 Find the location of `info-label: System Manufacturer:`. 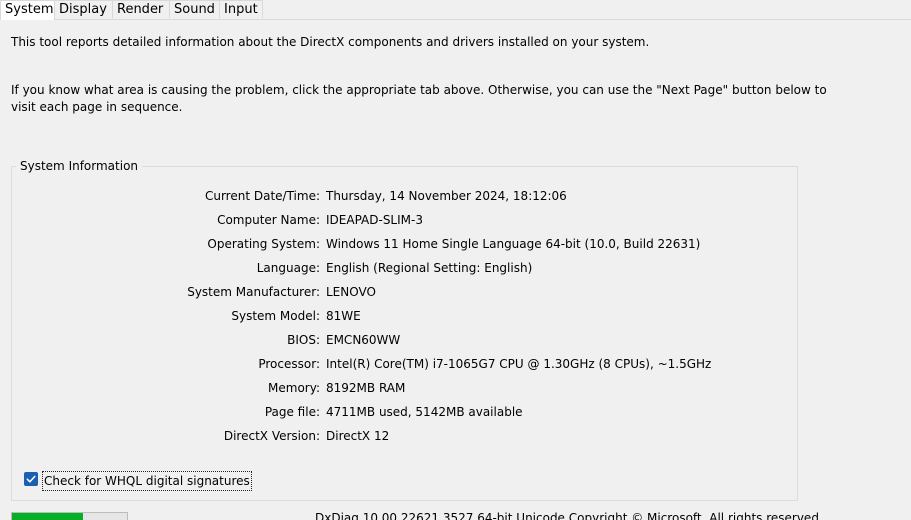

info-label: System Manufacturer: is located at coordinates (253, 292).